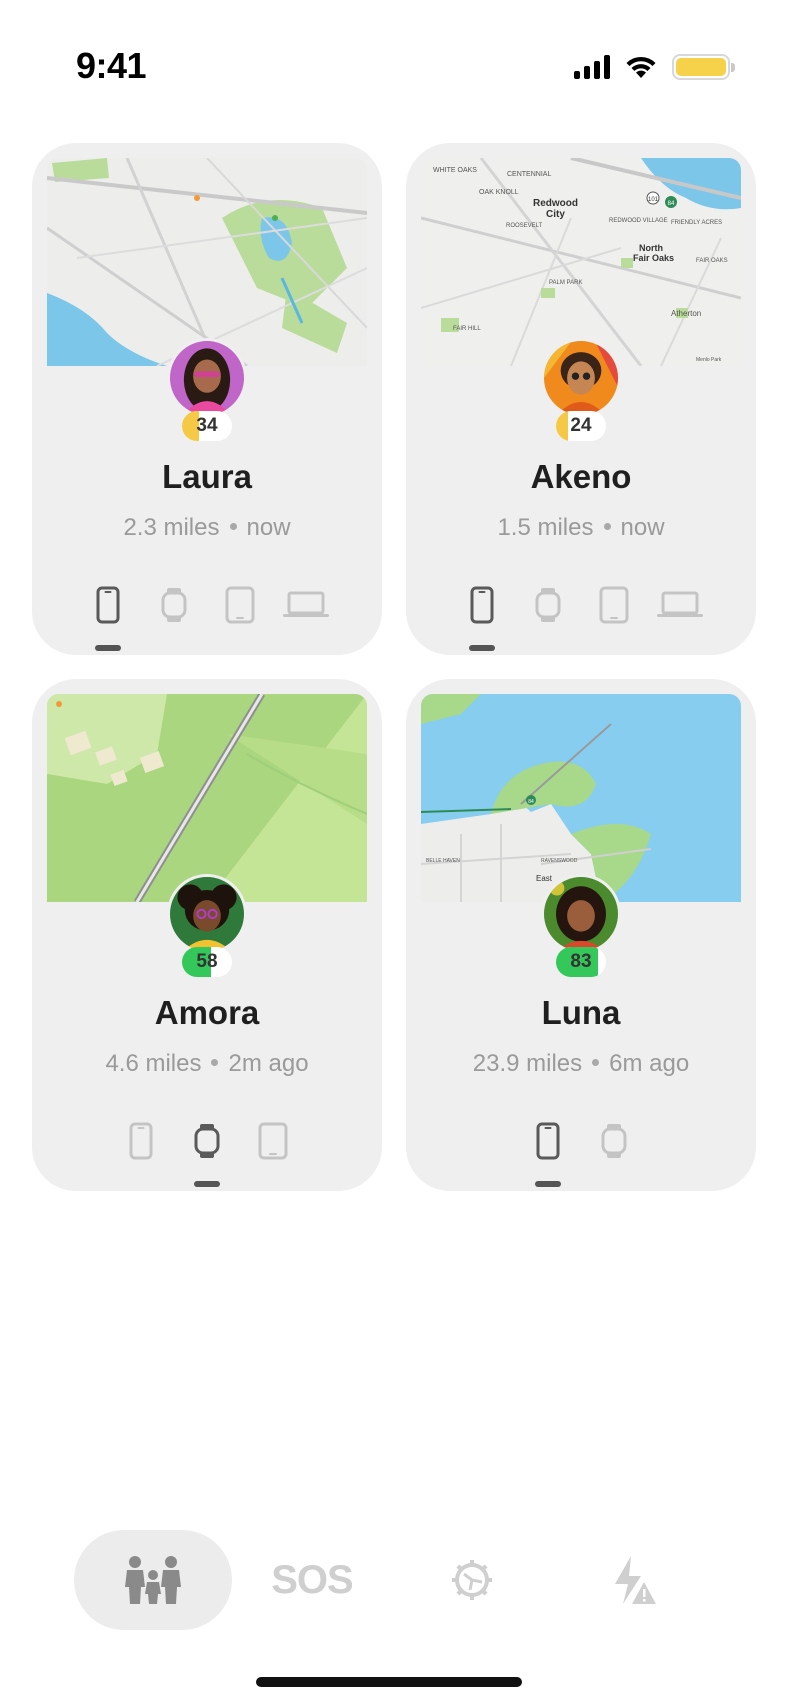  I want to click on battery-percent: 24, so click(581, 425).